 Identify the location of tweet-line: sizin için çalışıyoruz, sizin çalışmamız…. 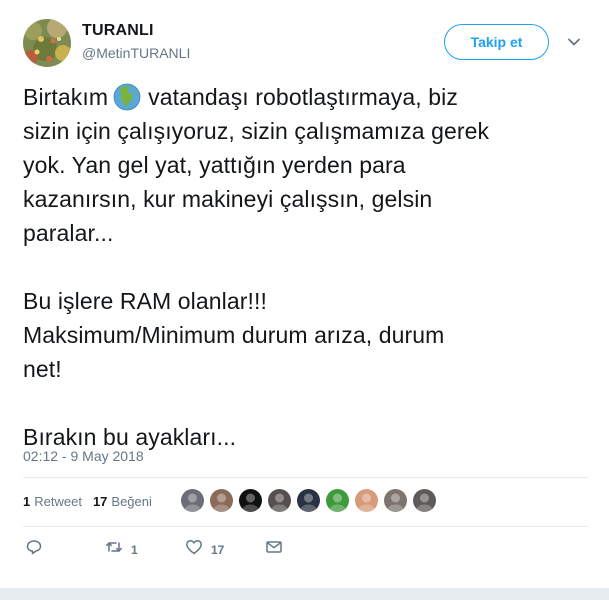
(256, 131).